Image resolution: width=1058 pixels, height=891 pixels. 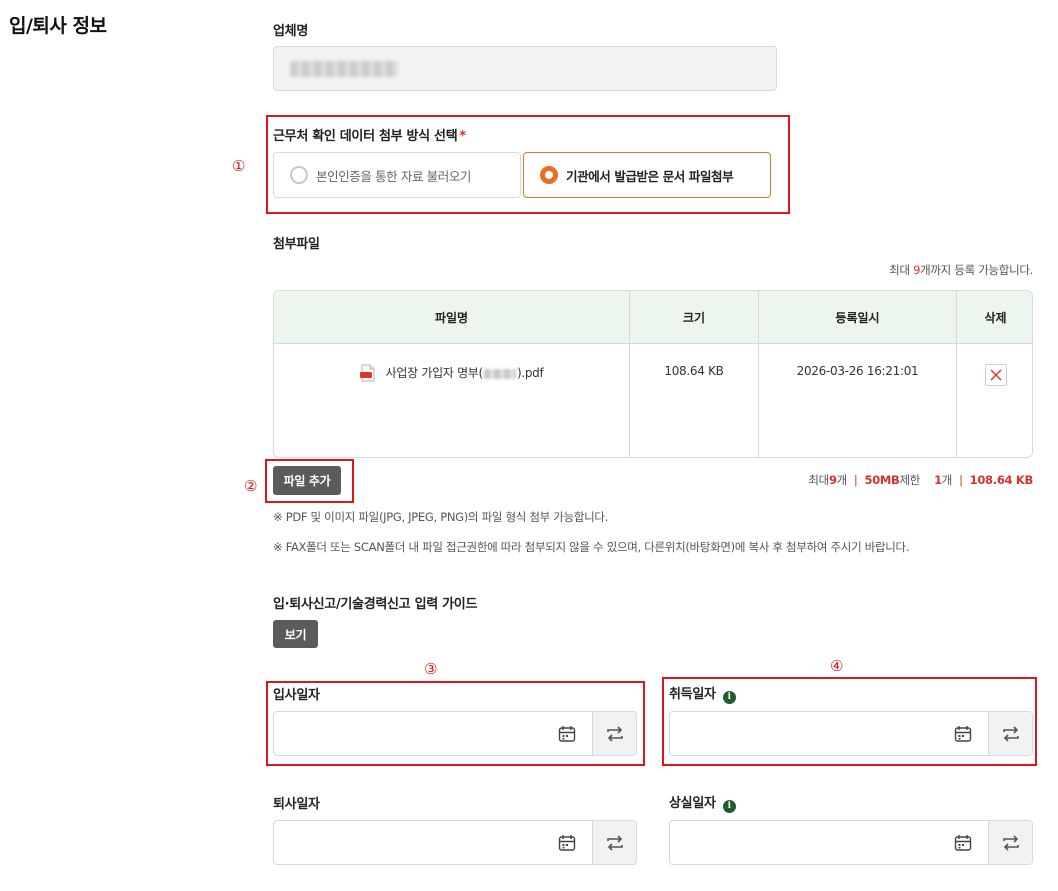 I want to click on leave-date-input, so click(x=455, y=842).